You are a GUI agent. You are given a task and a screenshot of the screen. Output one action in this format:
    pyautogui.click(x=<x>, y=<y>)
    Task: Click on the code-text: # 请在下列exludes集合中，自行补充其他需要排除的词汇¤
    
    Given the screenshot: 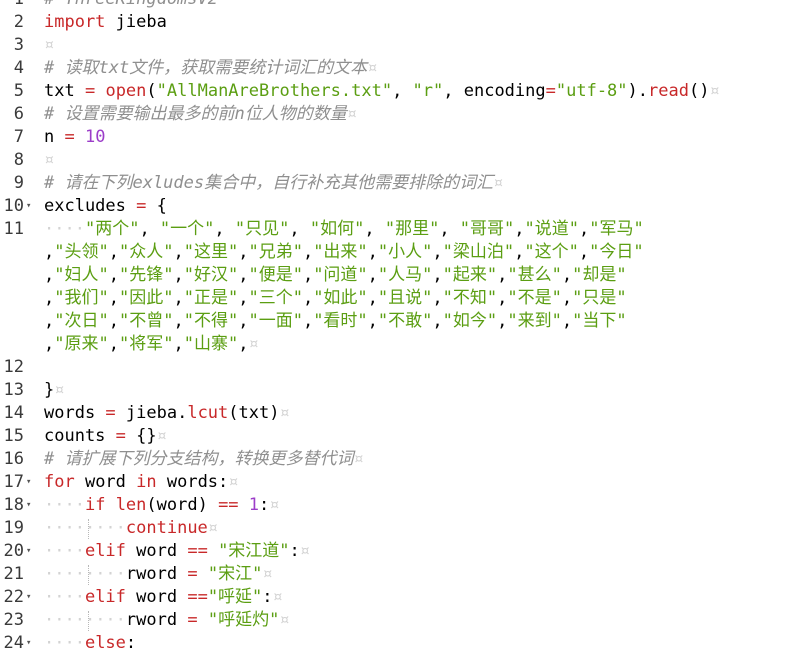 What is the action you would take?
    pyautogui.click(x=273, y=183)
    